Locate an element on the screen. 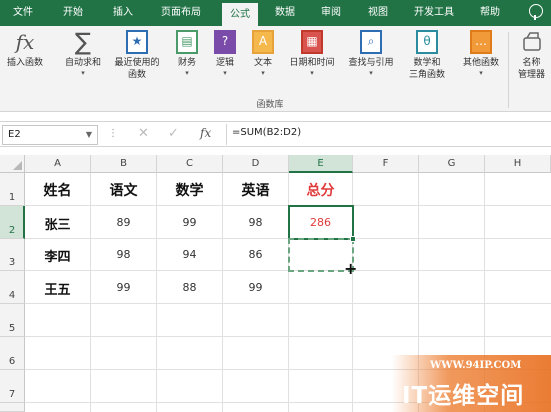 The height and width of the screenshot is (412, 551). autosum-label: 自动求和 is located at coordinates (82, 63).